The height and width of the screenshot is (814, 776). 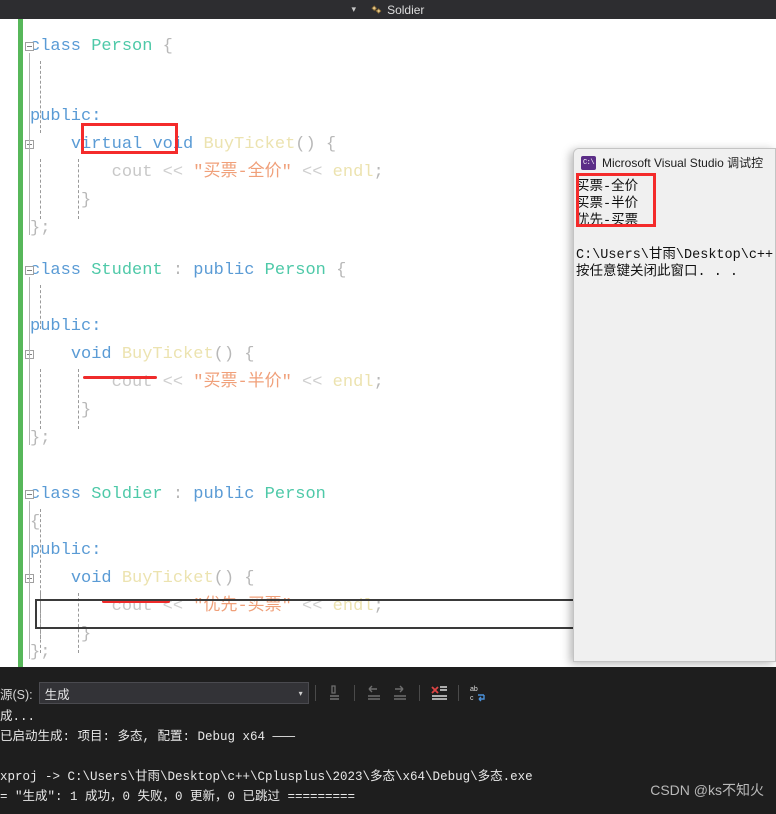 What do you see at coordinates (707, 790) in the screenshot?
I see `watermark: CSDN @ks不知火` at bounding box center [707, 790].